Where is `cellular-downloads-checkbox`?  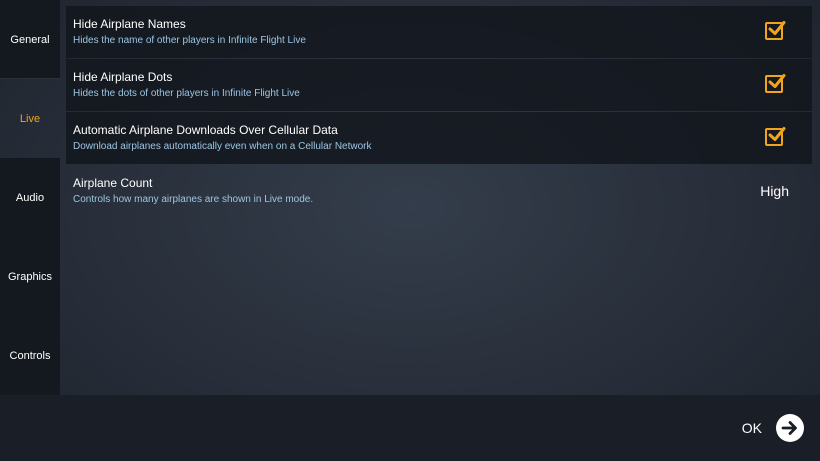
cellular-downloads-checkbox is located at coordinates (775, 136).